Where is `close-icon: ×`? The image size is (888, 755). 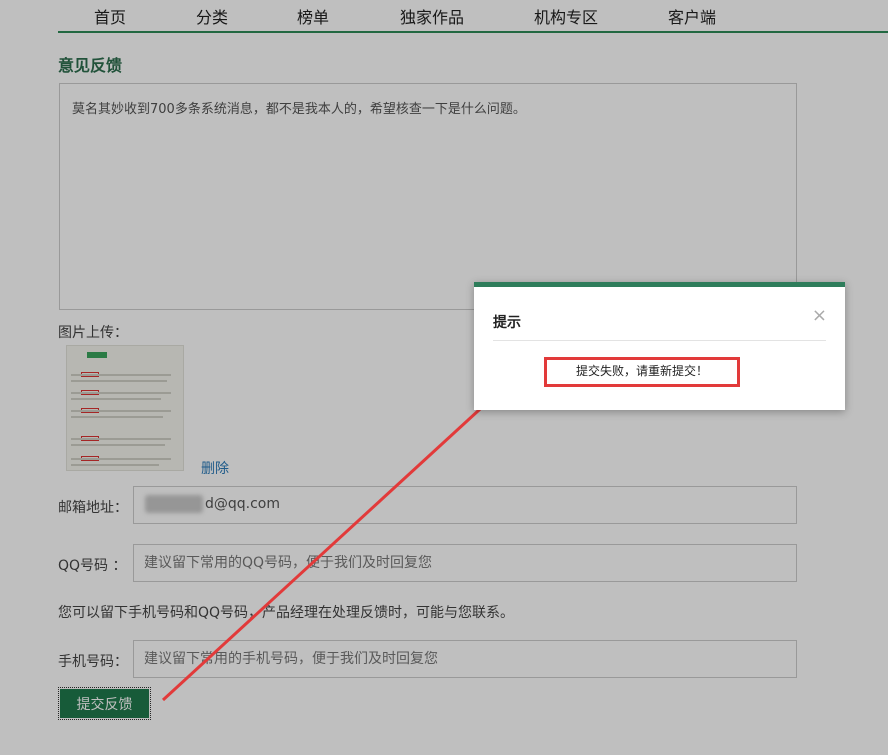 close-icon: × is located at coordinates (819, 315).